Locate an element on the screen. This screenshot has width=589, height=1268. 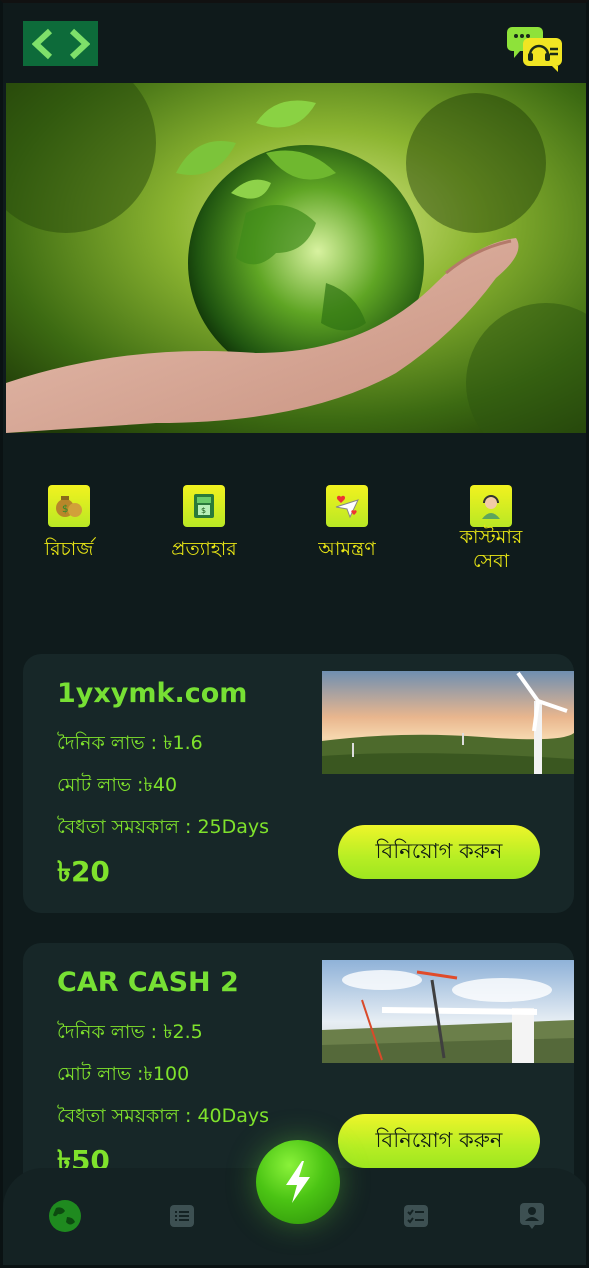
total-profit: মোট লাভ :৳100 is located at coordinates (123, 1074).